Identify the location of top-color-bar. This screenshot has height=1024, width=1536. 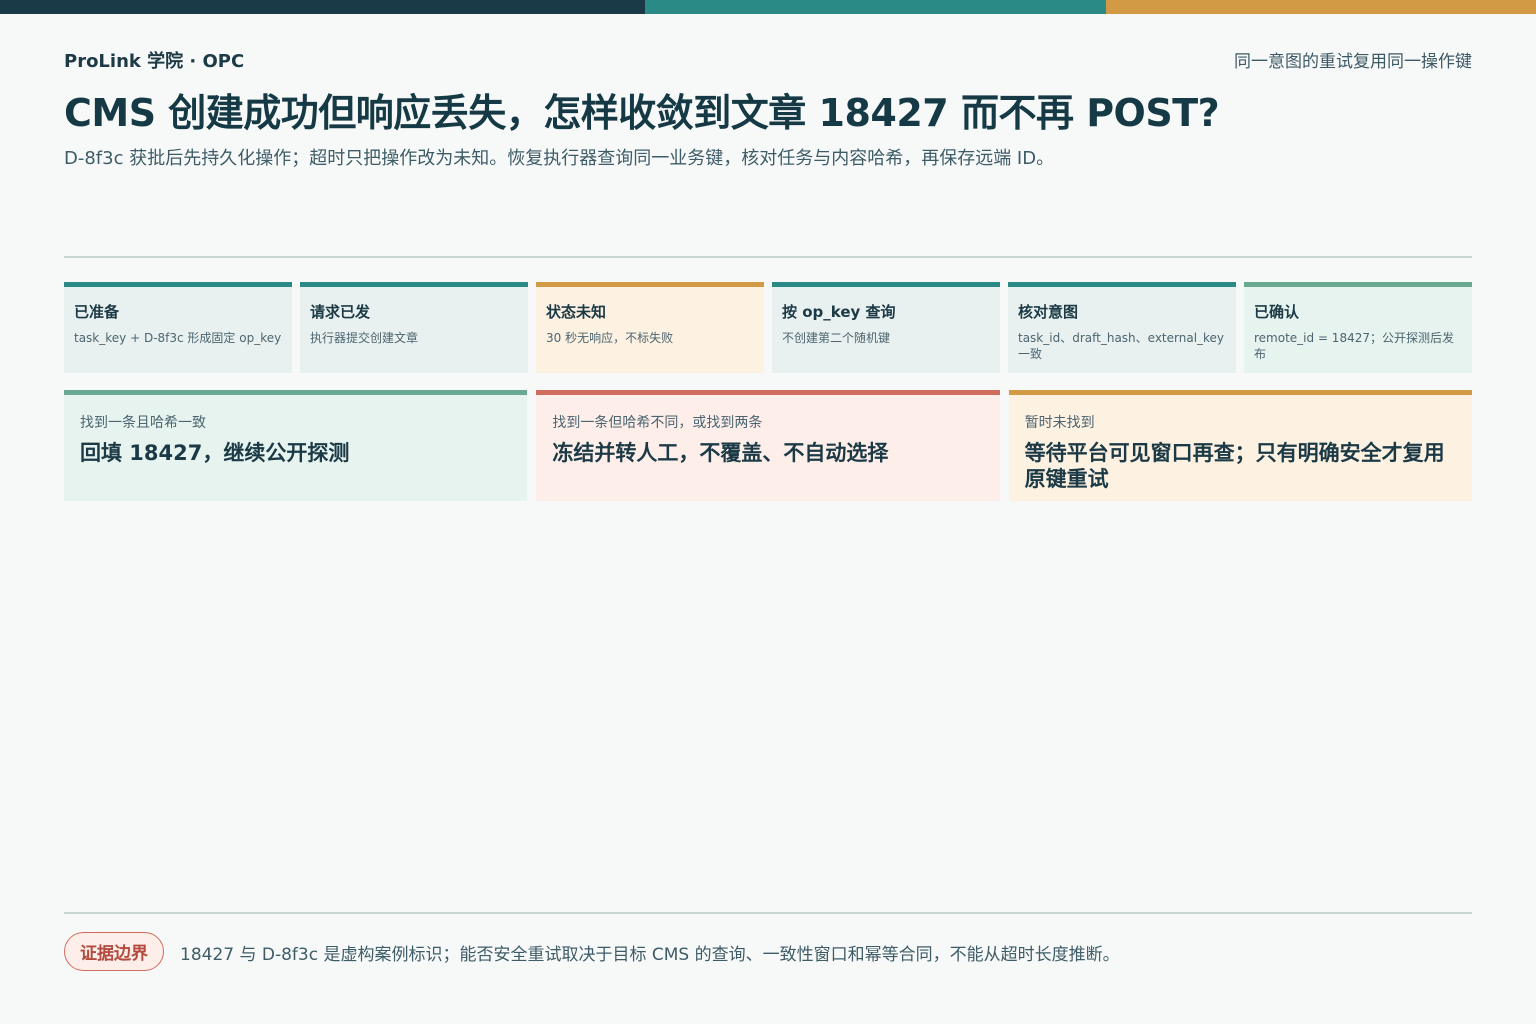
(768, 7).